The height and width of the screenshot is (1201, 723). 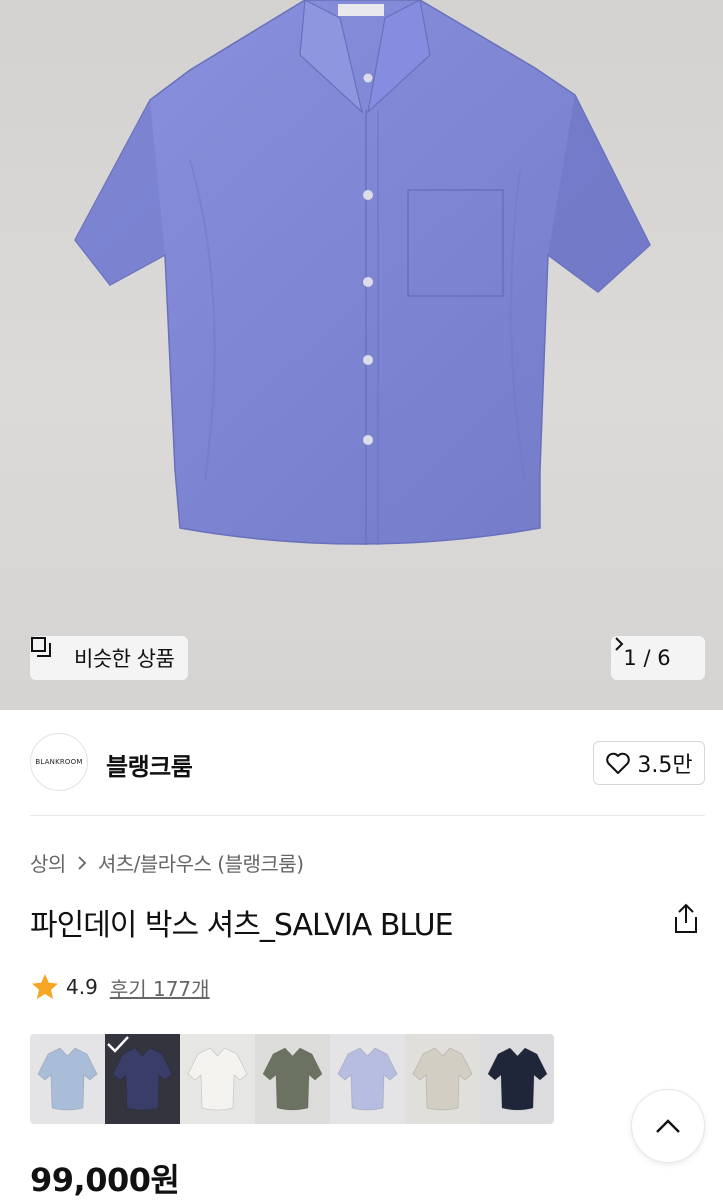 I want to click on rating-row: 4.9 후기 177개, so click(x=120, y=987).